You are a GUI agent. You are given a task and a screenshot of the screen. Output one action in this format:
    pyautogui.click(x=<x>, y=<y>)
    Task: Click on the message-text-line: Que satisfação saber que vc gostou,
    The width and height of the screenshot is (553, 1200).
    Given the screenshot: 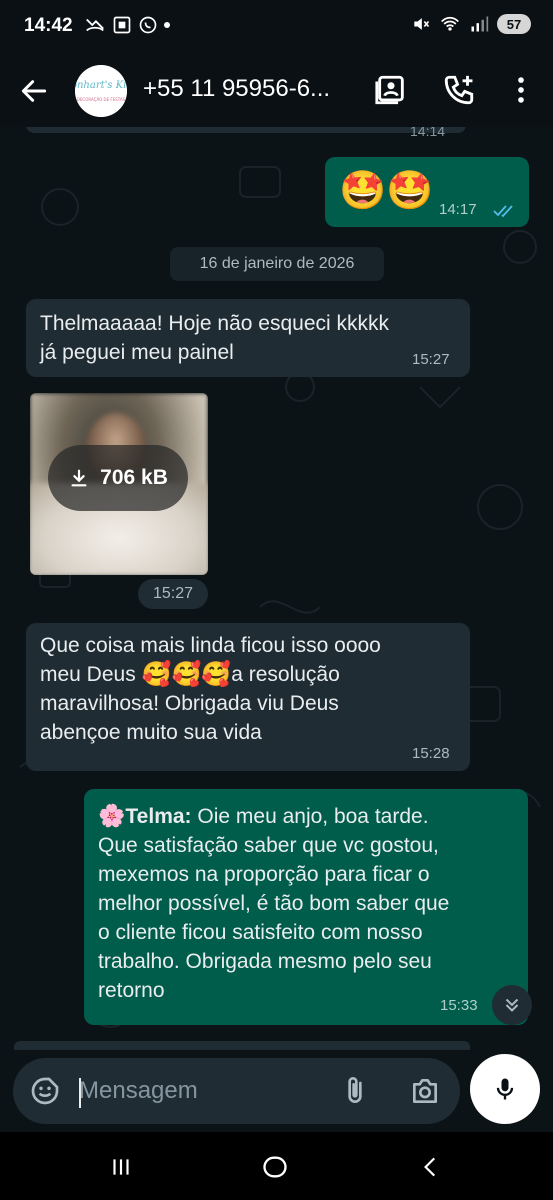 What is the action you would take?
    pyautogui.click(x=268, y=845)
    